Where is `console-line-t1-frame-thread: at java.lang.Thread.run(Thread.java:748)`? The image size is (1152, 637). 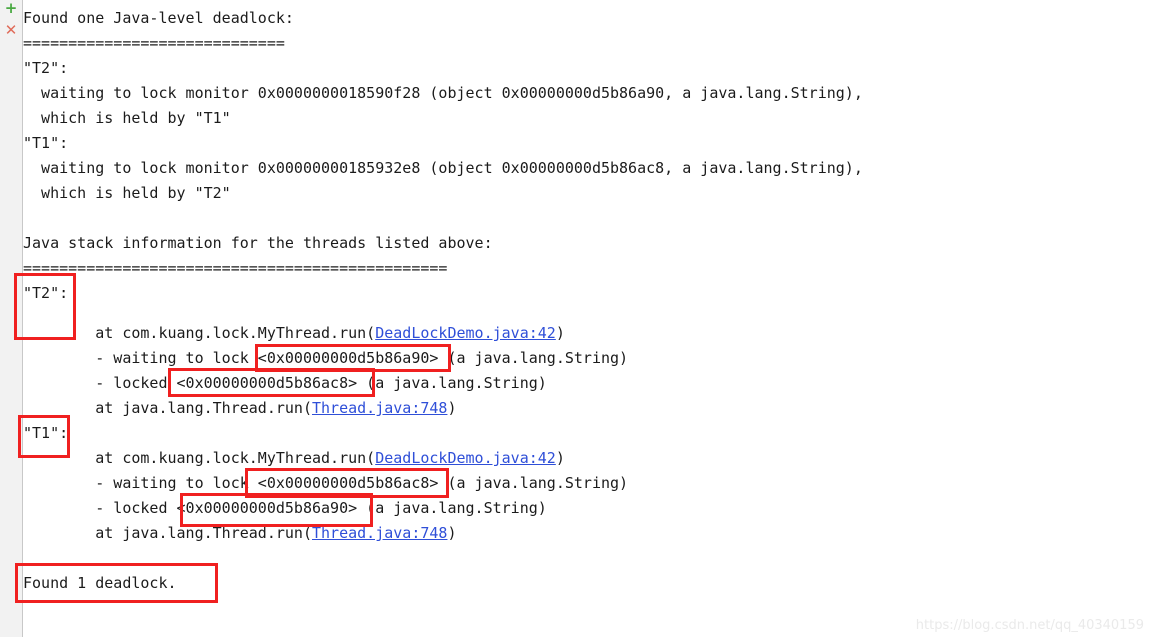 console-line-t1-frame-thread: at java.lang.Thread.run(Thread.java:748) is located at coordinates (239, 533).